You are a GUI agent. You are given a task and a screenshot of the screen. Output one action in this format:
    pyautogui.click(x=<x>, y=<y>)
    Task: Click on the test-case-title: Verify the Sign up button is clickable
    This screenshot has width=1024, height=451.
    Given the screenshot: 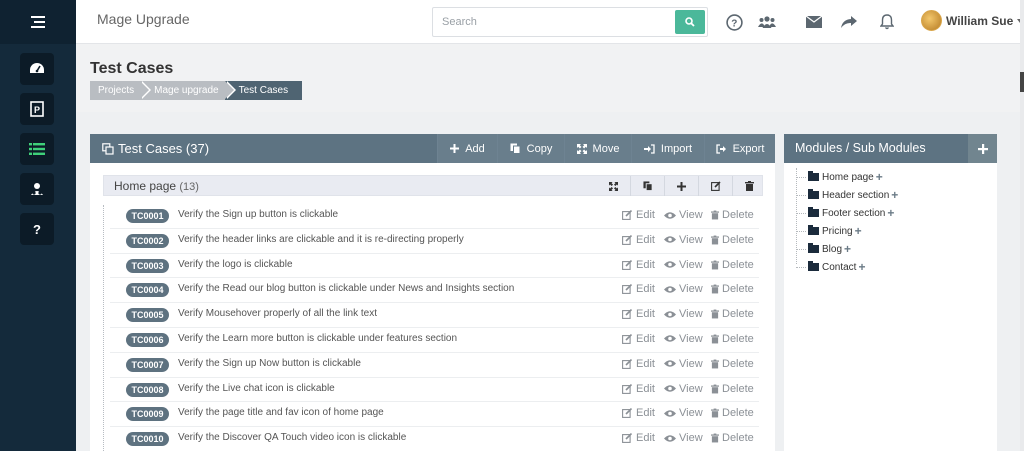 What is the action you would take?
    pyautogui.click(x=258, y=214)
    